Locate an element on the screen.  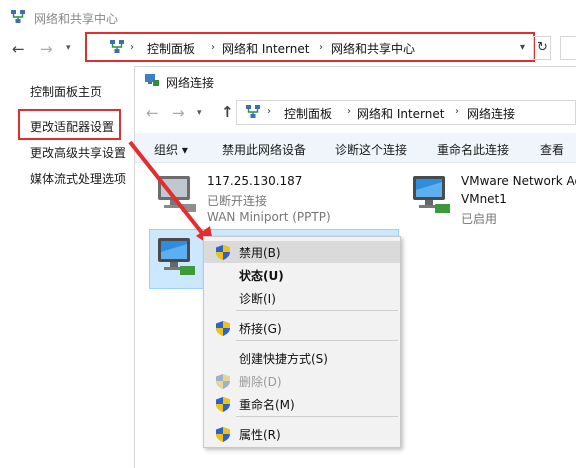
connection-status: VMnet1 is located at coordinates (484, 199).